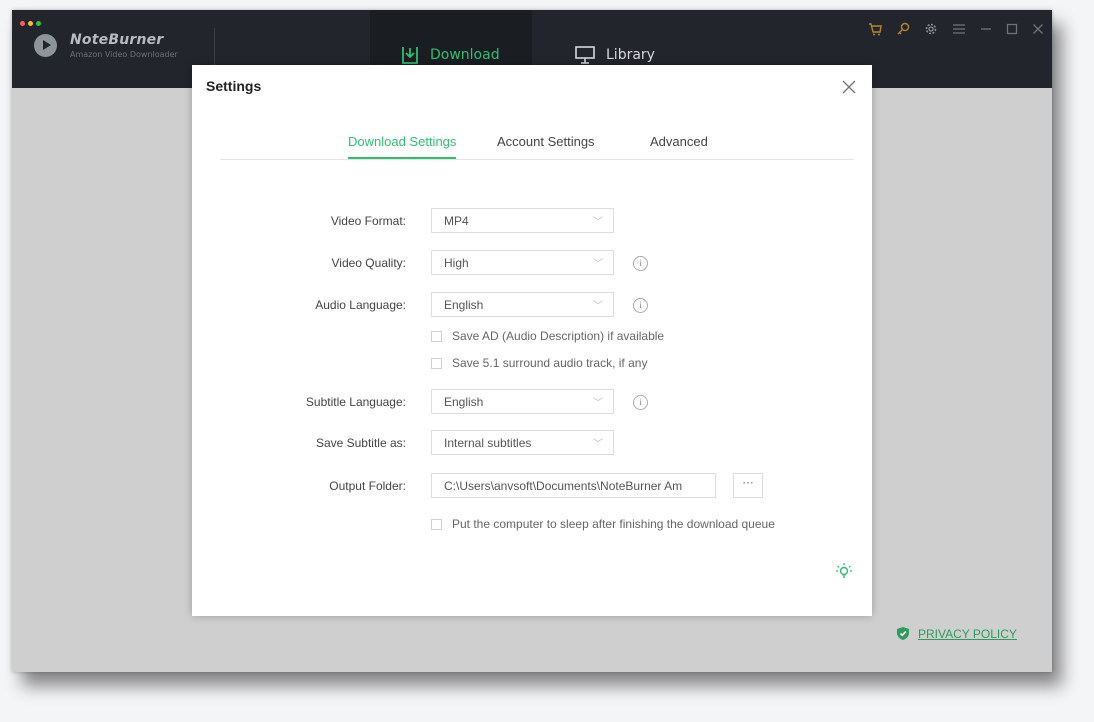  I want to click on subtitle-language-label: Subtitle Language:, so click(355, 402).